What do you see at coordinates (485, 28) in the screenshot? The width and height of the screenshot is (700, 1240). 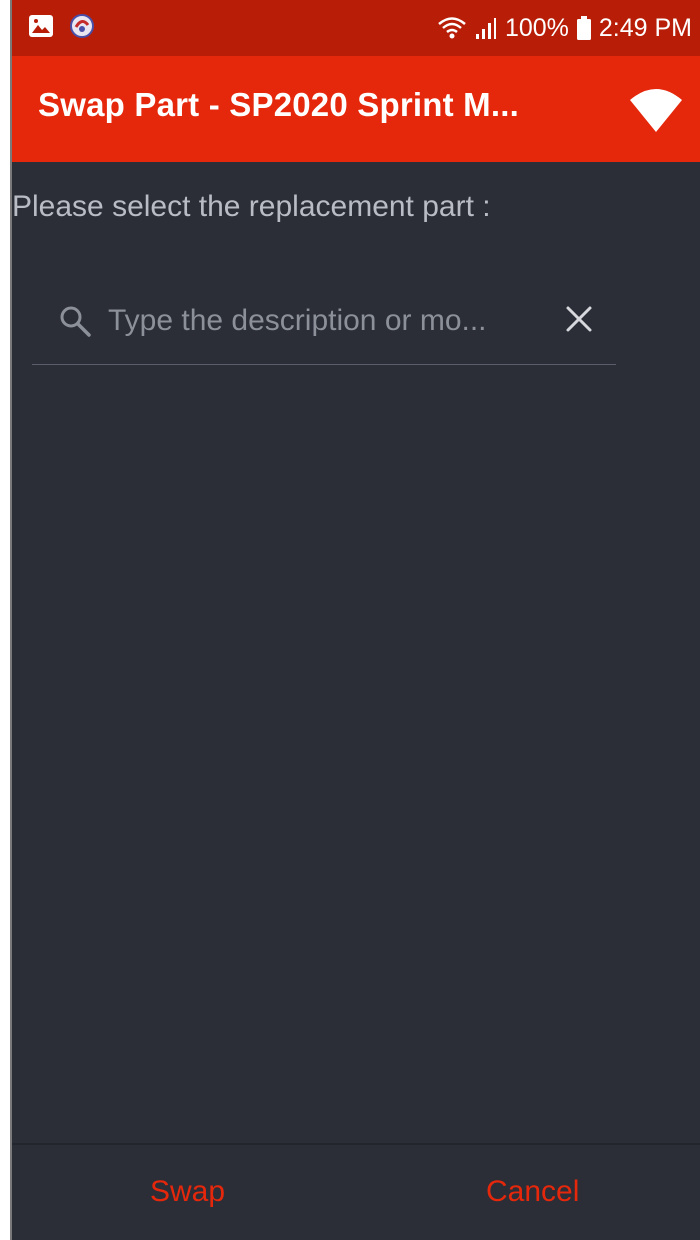 I see `signal-icon` at bounding box center [485, 28].